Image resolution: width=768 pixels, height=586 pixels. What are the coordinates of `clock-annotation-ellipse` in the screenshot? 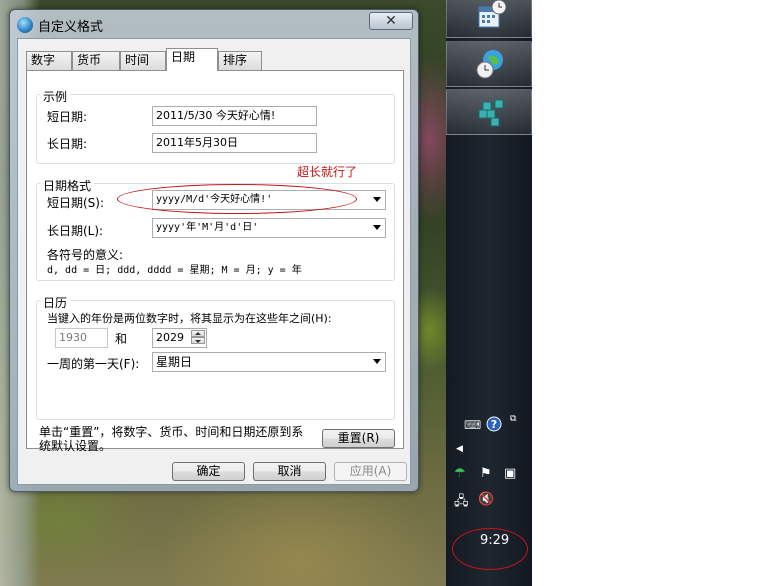 It's located at (490, 549).